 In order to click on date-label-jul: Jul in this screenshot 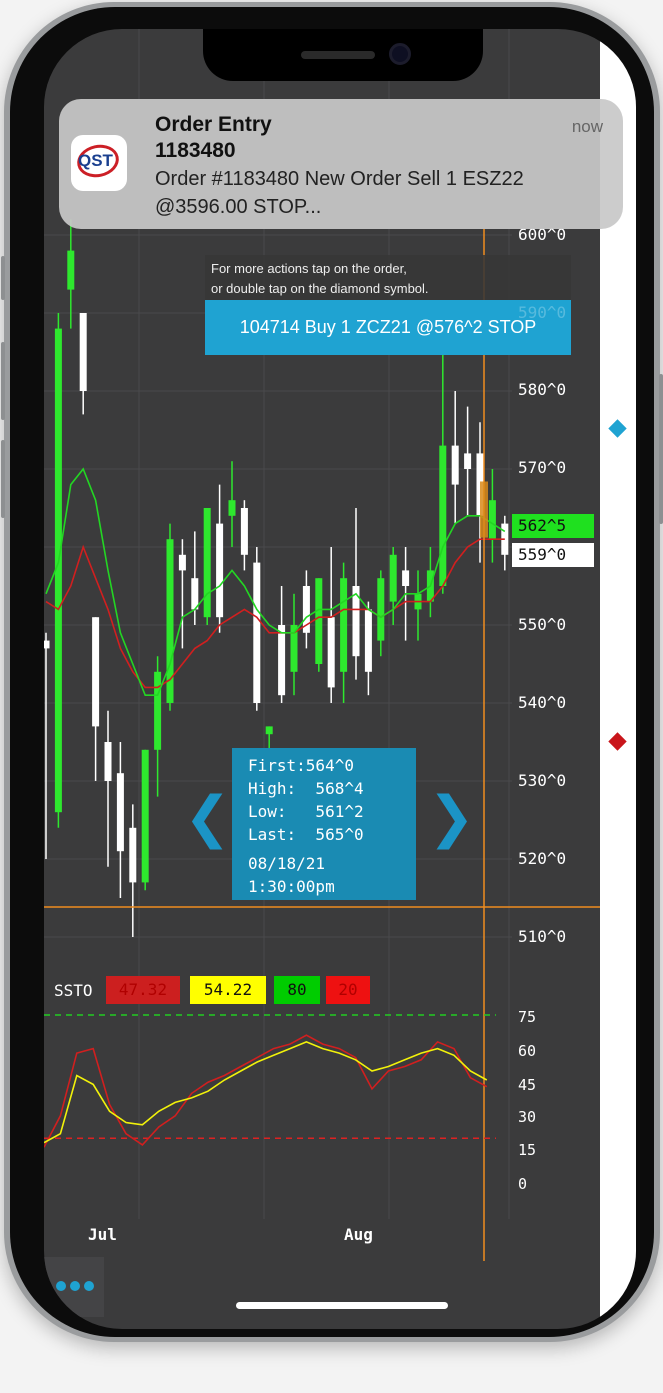, I will do `click(102, 1234)`.